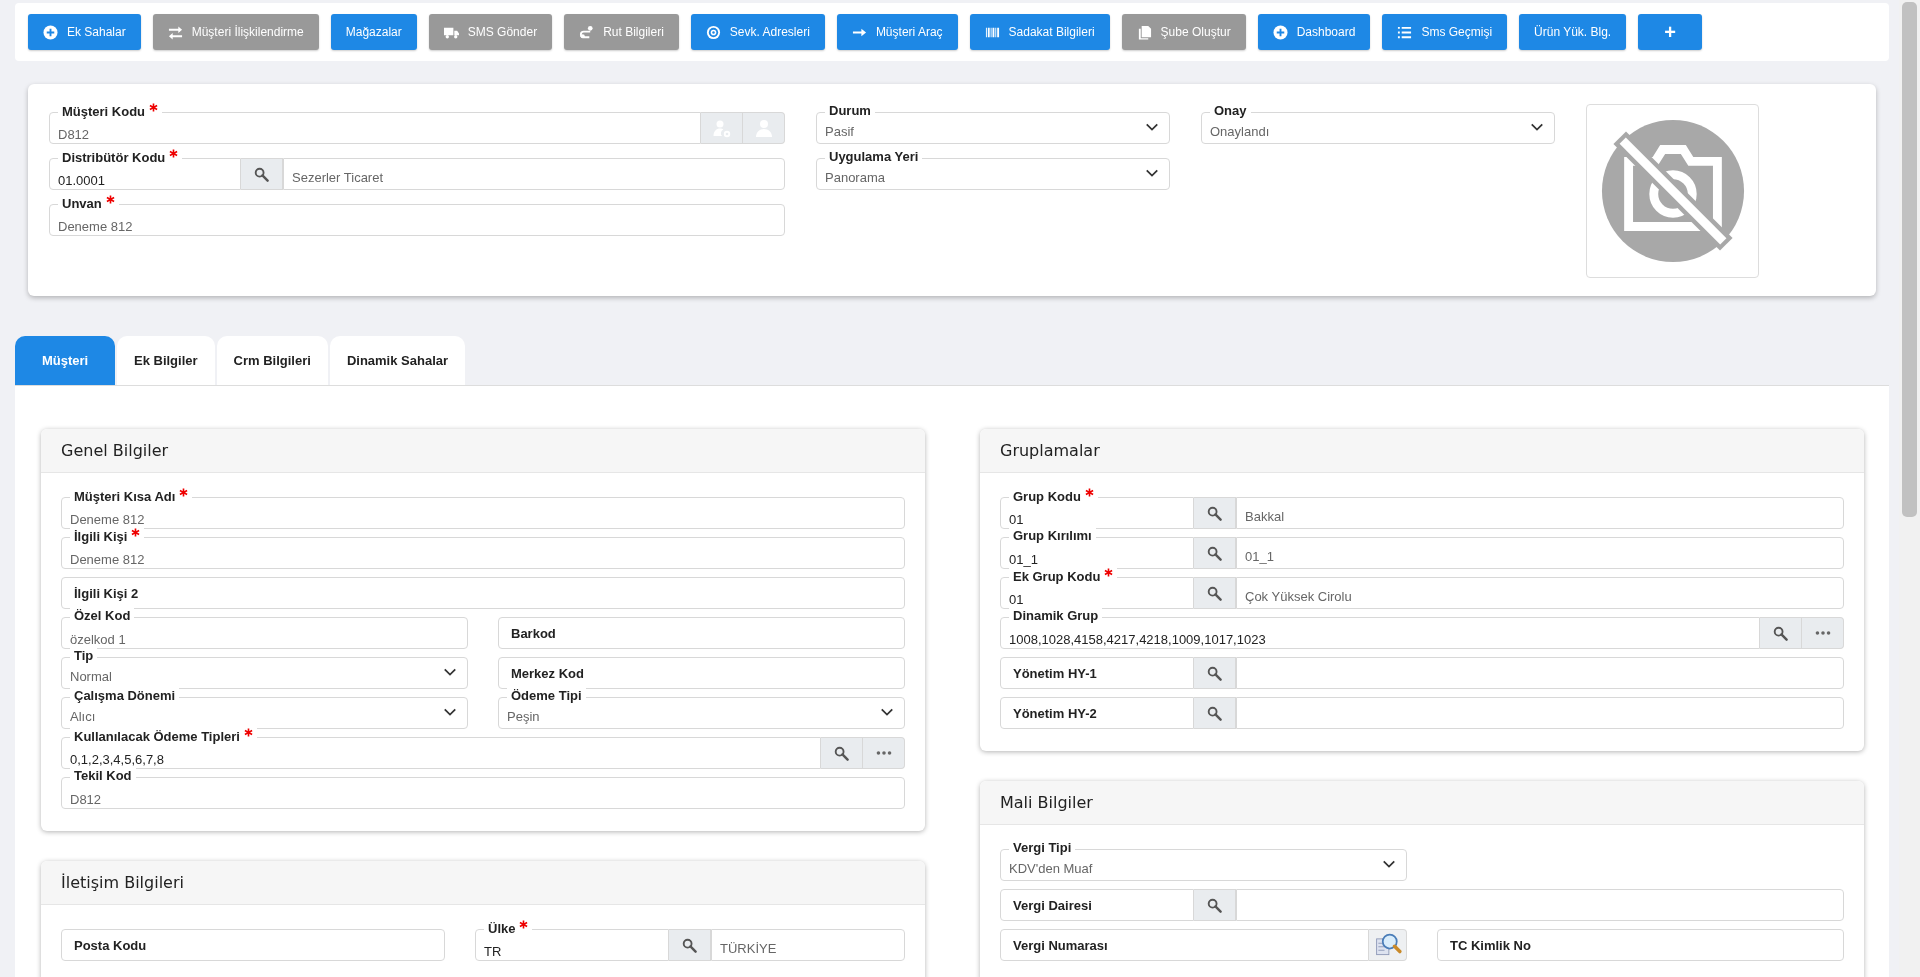  What do you see at coordinates (1053, 496) in the screenshot?
I see `field-label: Grup Kodu` at bounding box center [1053, 496].